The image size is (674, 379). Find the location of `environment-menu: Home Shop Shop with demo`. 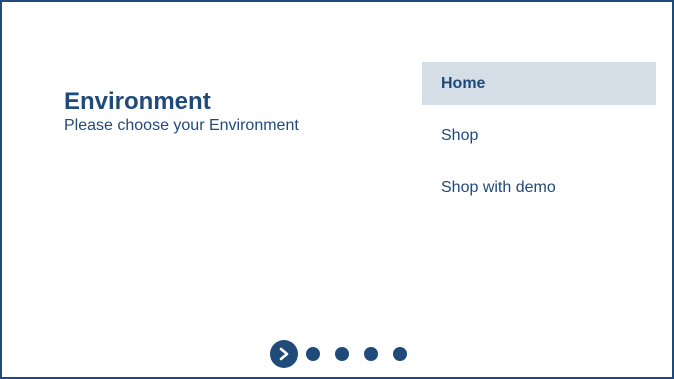

environment-menu: Home Shop Shop with demo is located at coordinates (539, 140).